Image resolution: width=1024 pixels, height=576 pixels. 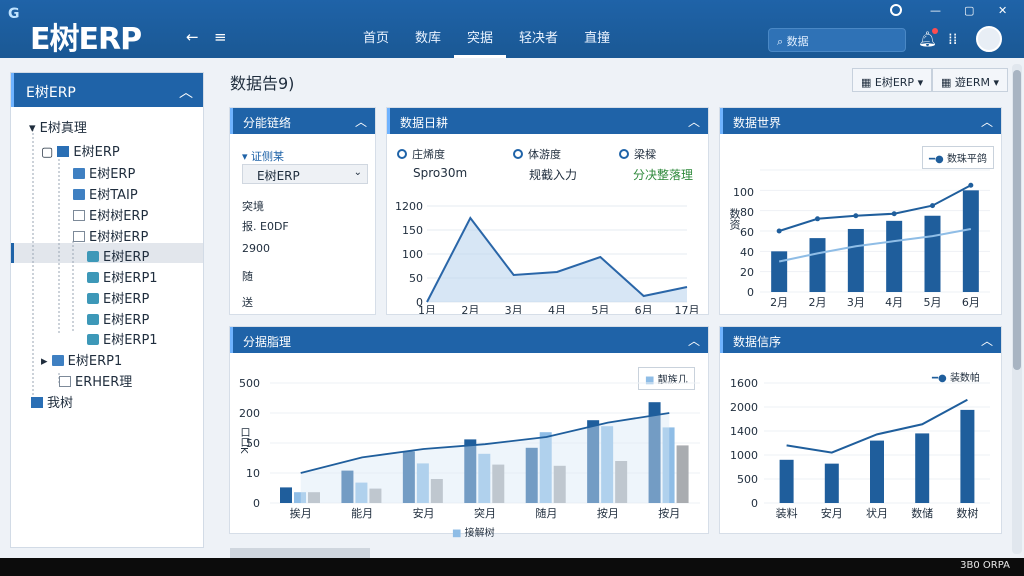 What do you see at coordinates (547, 121) in the screenshot?
I see `panel-header: 数据日耕 ︿` at bounding box center [547, 121].